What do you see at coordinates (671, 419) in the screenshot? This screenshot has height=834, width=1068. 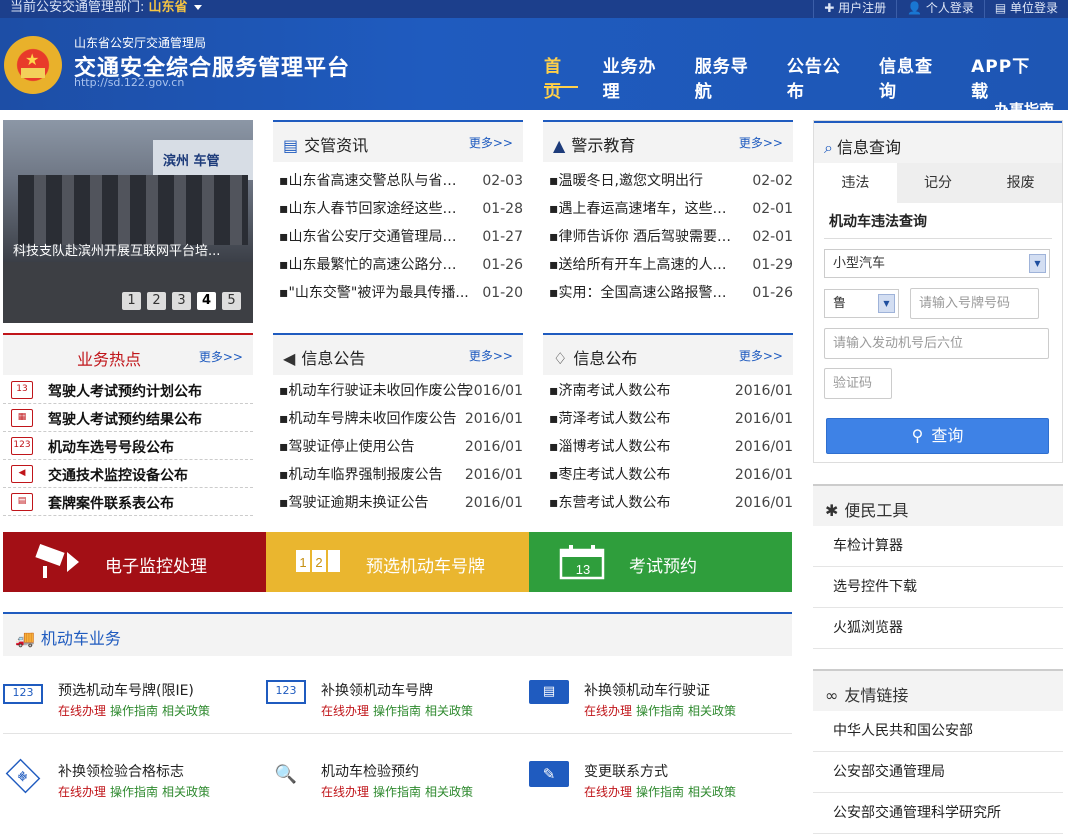 I see `list-item: ▪菏泽考试人数公布 2016/01` at bounding box center [671, 419].